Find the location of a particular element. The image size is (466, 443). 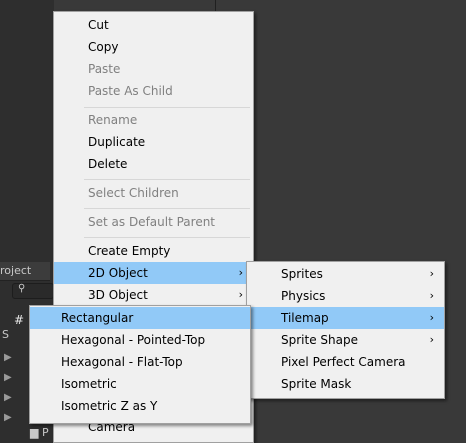

menu-item-label: 2D Object is located at coordinates (118, 273).